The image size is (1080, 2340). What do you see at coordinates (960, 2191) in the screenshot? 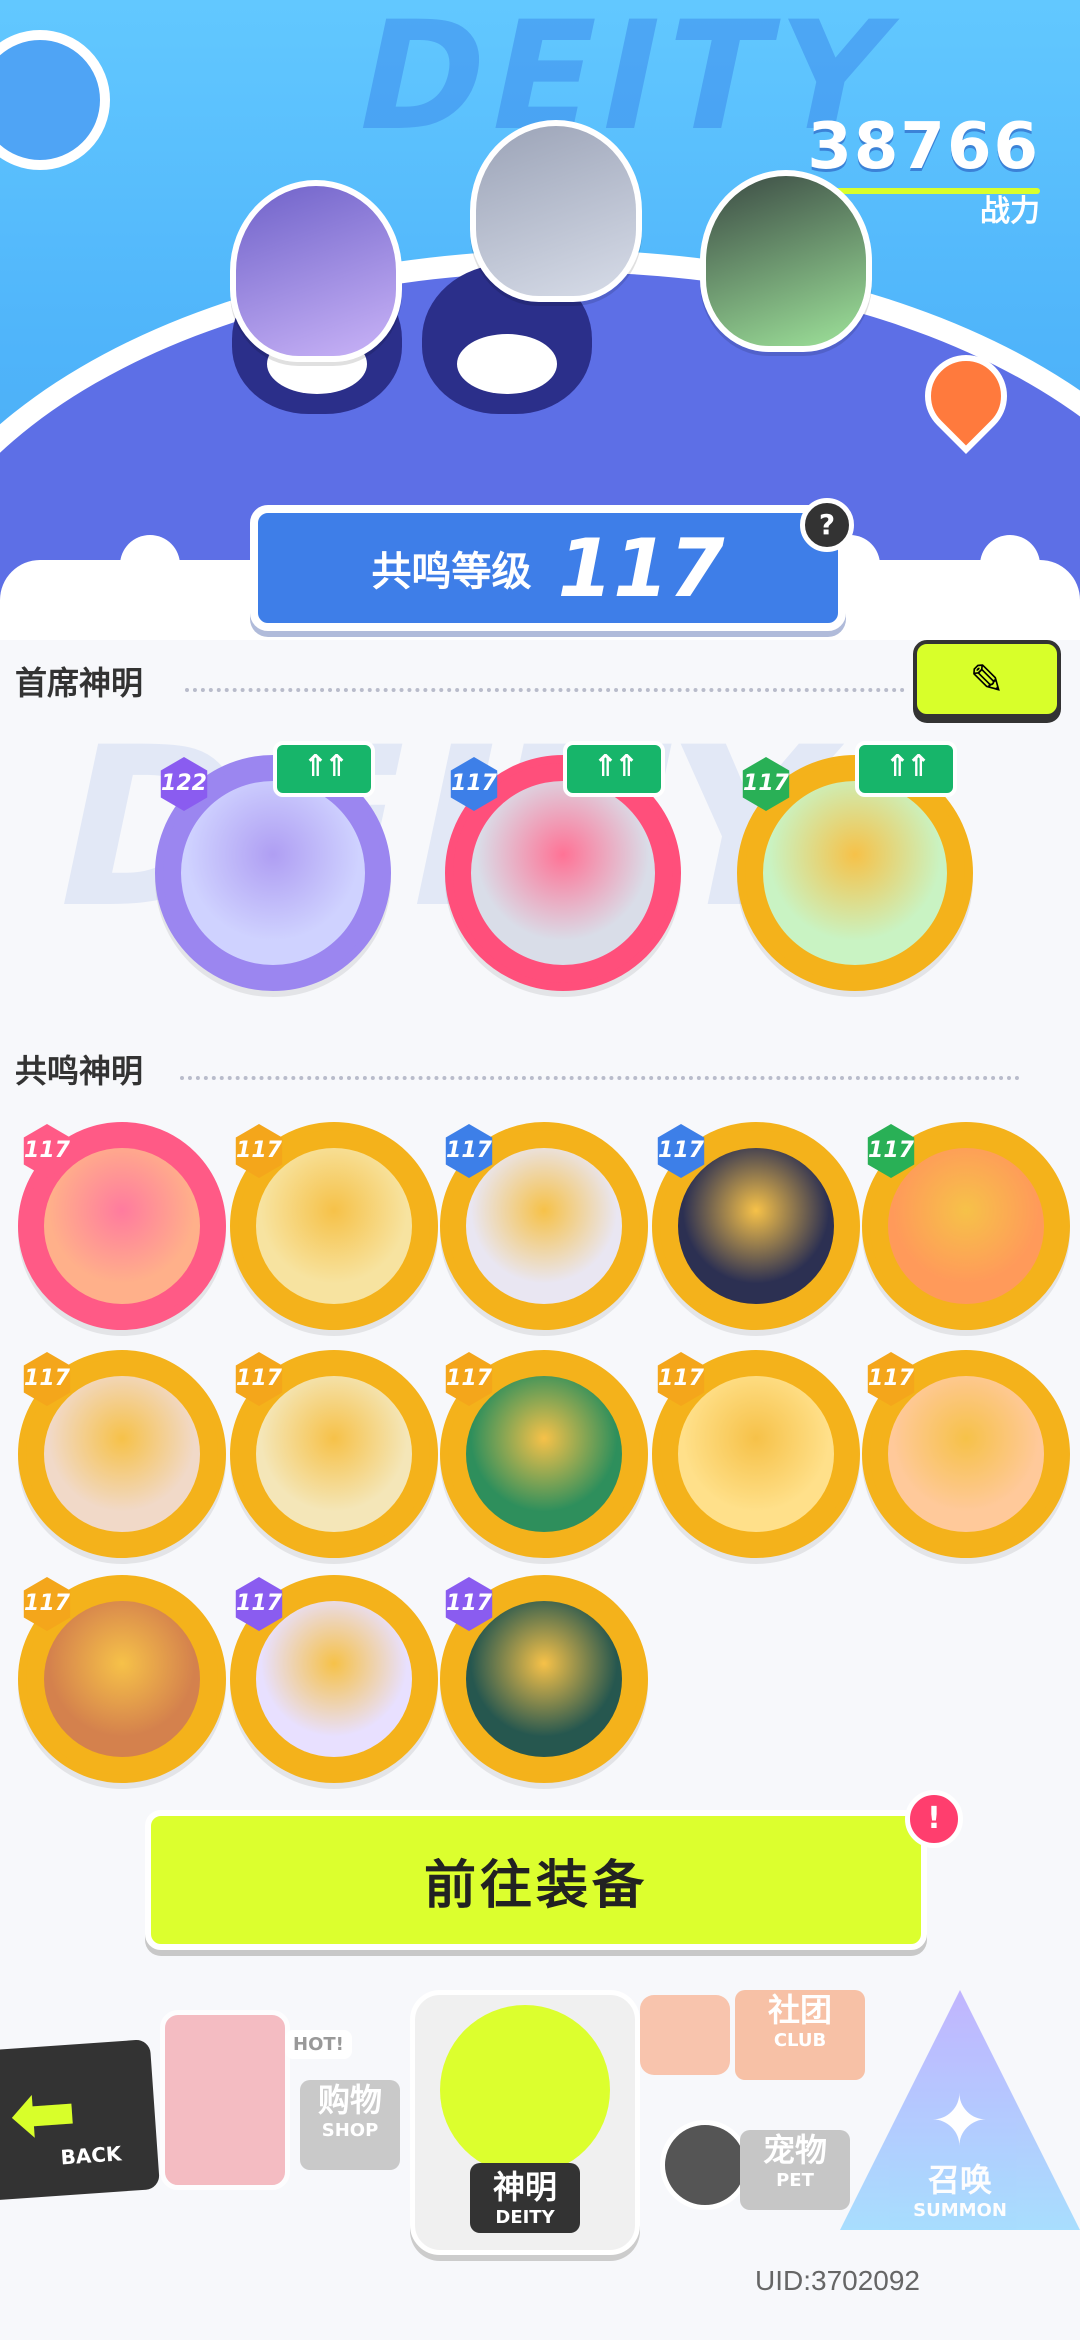
I see `nav-summon-label: 召唤 SUMMON` at bounding box center [960, 2191].